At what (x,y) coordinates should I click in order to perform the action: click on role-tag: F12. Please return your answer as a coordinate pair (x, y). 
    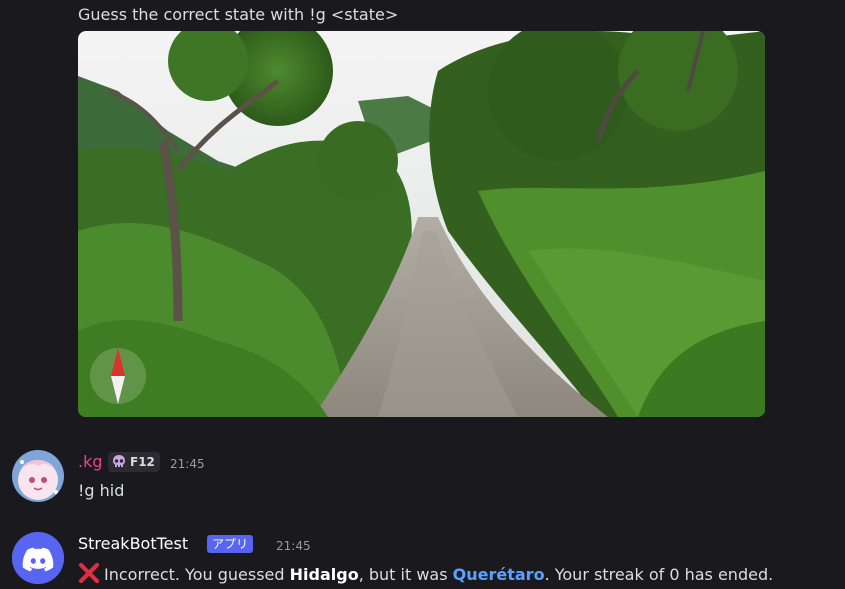
    Looking at the image, I should click on (134, 462).